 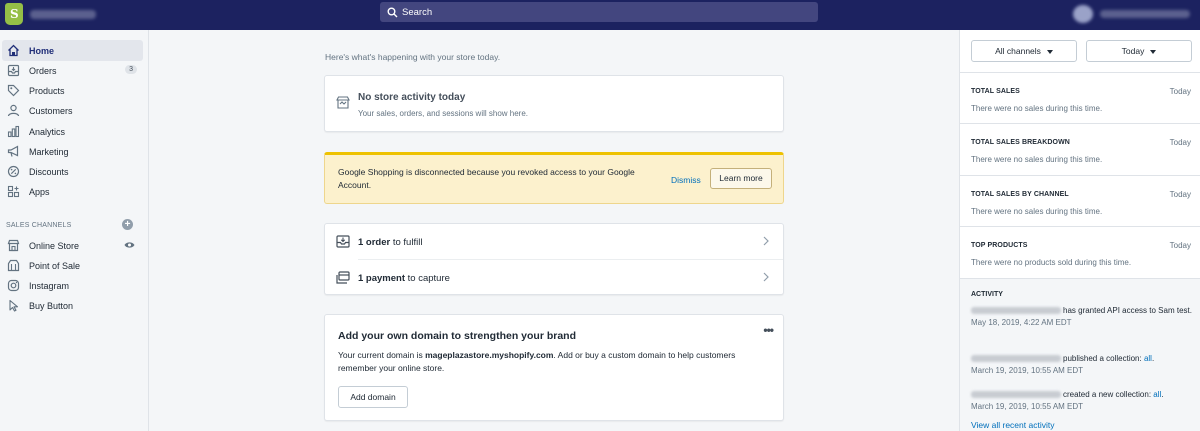 I want to click on sidebar-item-apps: Apps, so click(x=72, y=191).